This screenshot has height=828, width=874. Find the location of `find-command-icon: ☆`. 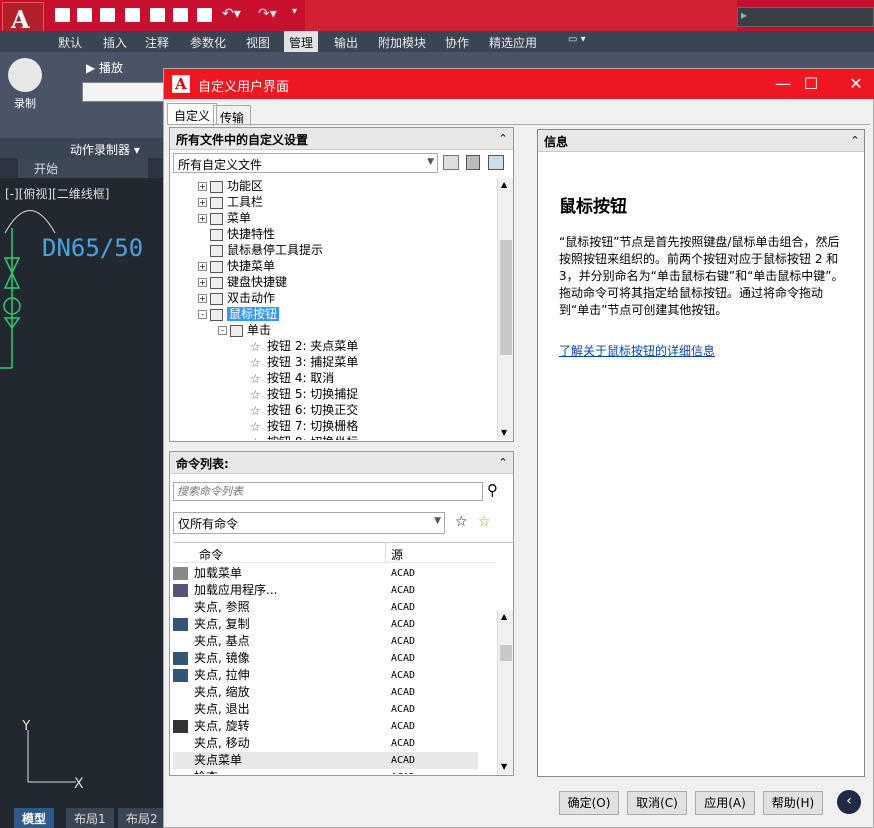

find-command-icon: ☆ is located at coordinates (461, 522).